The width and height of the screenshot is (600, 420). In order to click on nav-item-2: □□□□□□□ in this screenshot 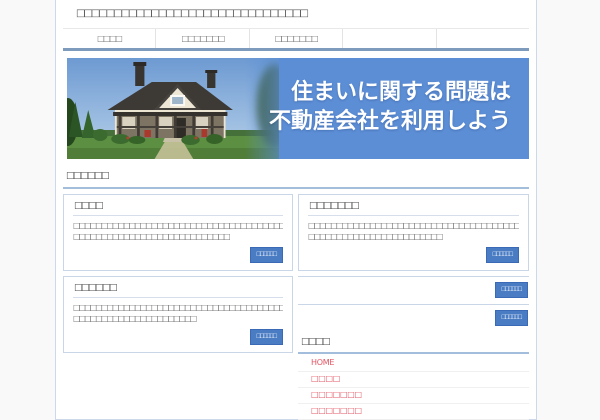, I will do `click(201, 38)`.